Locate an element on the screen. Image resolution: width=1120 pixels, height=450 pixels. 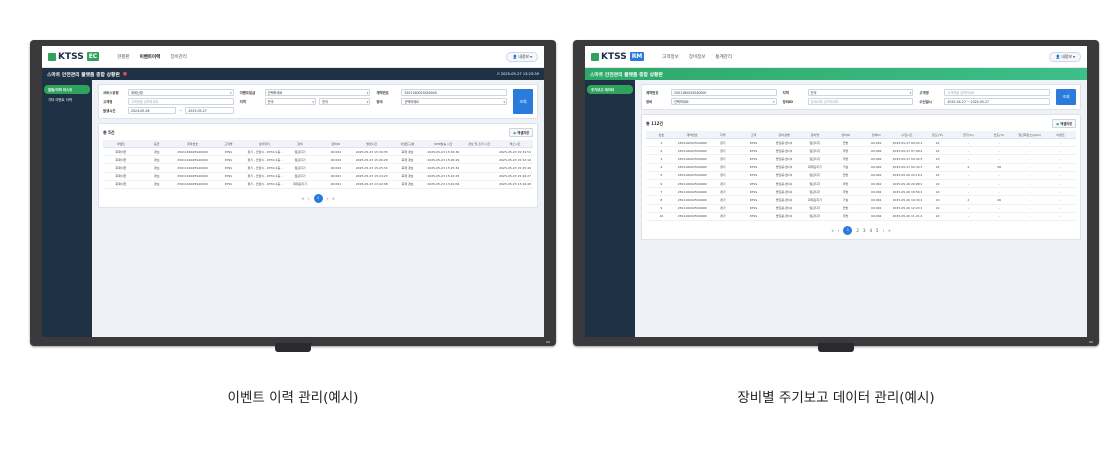
table-cell: 22 is located at coordinates (938, 151).